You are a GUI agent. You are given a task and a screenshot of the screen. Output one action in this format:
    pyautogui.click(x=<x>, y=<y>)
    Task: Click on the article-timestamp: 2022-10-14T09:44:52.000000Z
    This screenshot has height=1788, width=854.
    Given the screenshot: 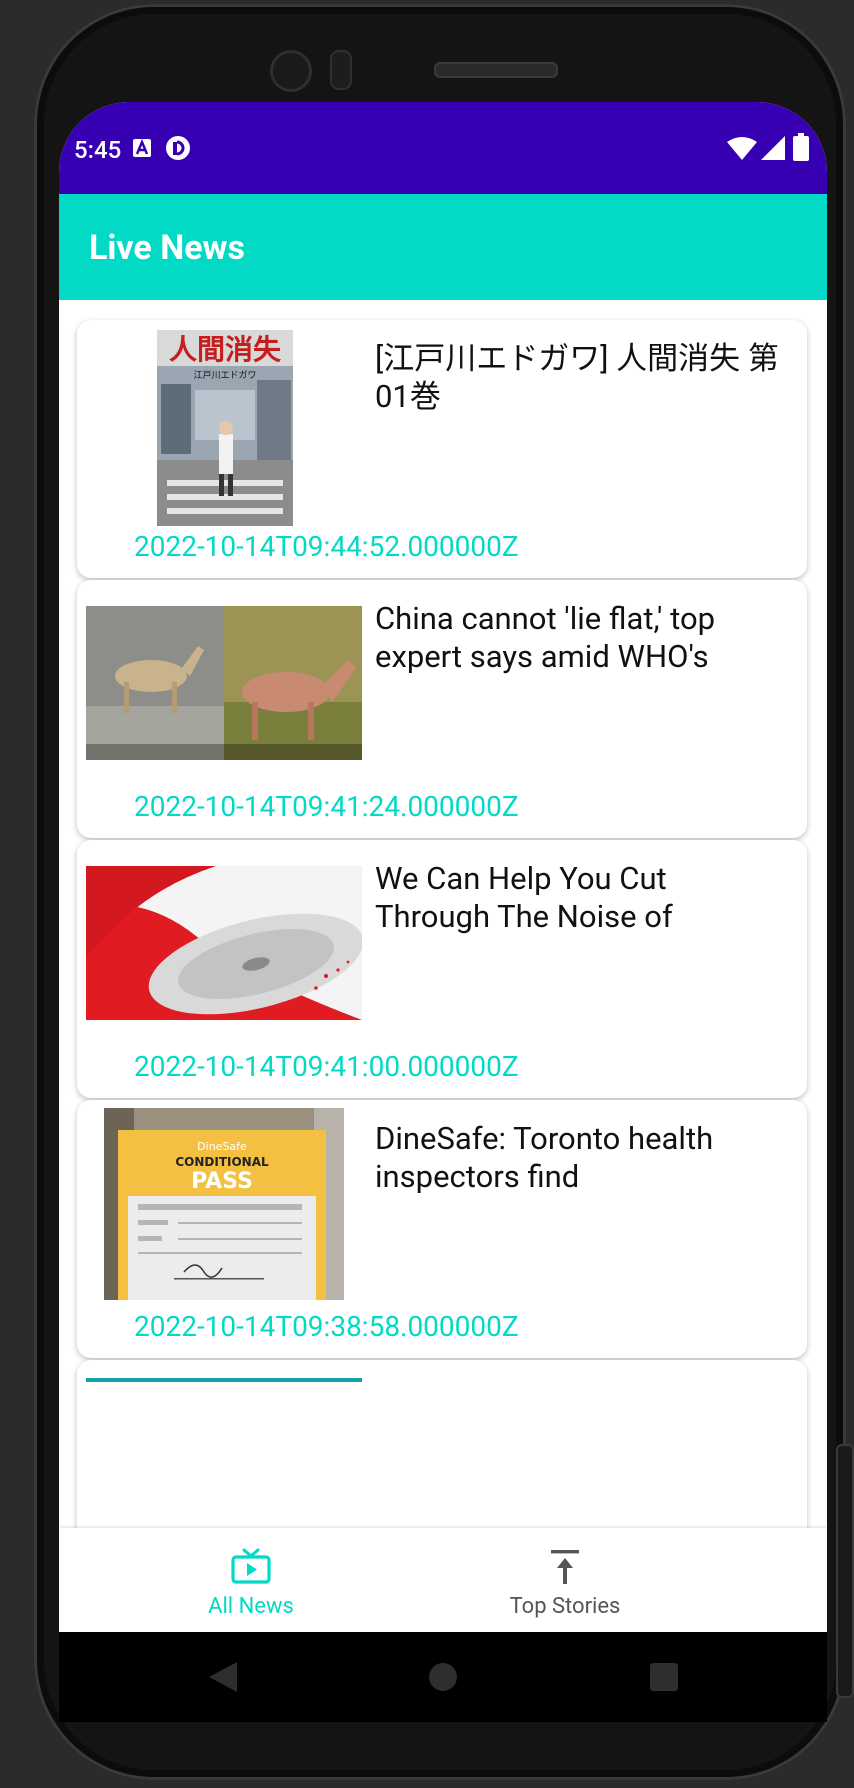 What is the action you would take?
    pyautogui.click(x=326, y=546)
    